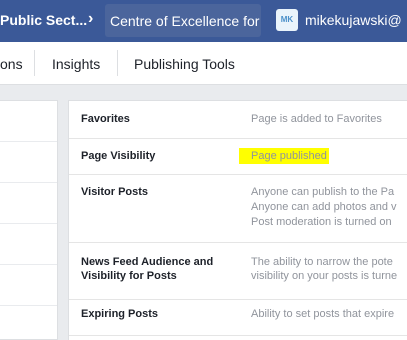  What do you see at coordinates (120, 314) in the screenshot?
I see `setting-label: Expiring Posts` at bounding box center [120, 314].